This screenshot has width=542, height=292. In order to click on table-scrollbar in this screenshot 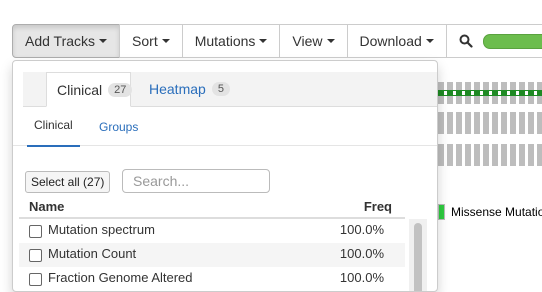, I will do `click(418, 255)`.